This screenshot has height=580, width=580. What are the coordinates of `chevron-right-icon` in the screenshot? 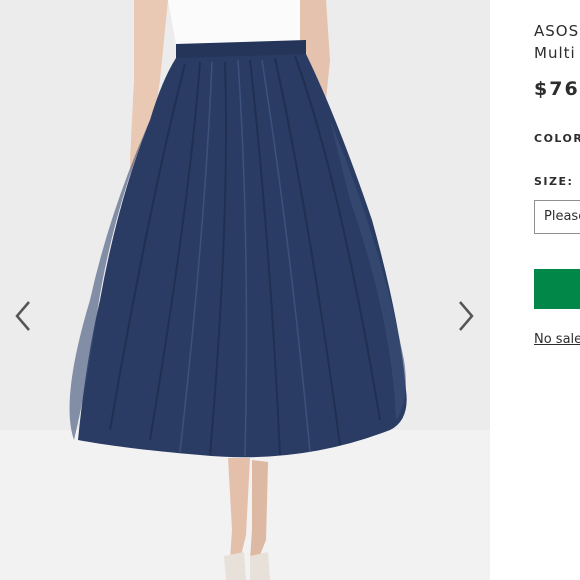 It's located at (466, 316).